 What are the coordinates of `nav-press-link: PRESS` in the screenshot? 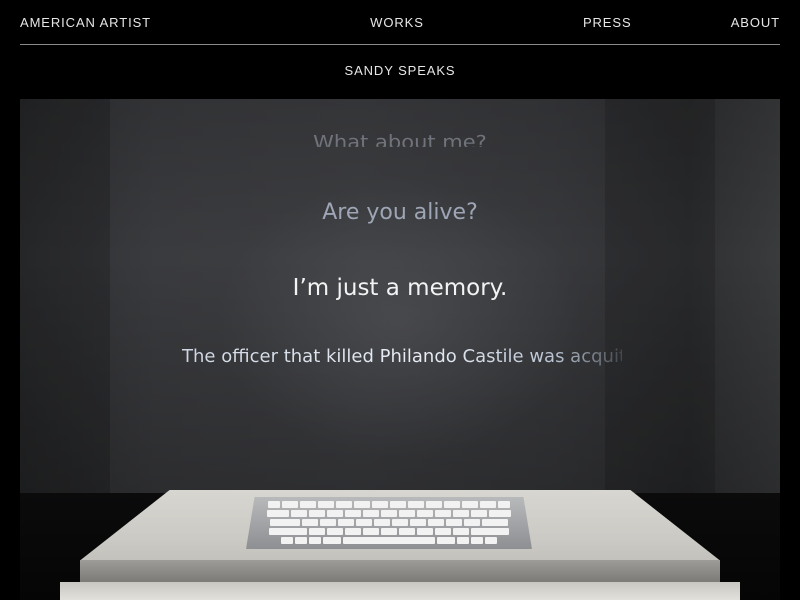 It's located at (607, 22).